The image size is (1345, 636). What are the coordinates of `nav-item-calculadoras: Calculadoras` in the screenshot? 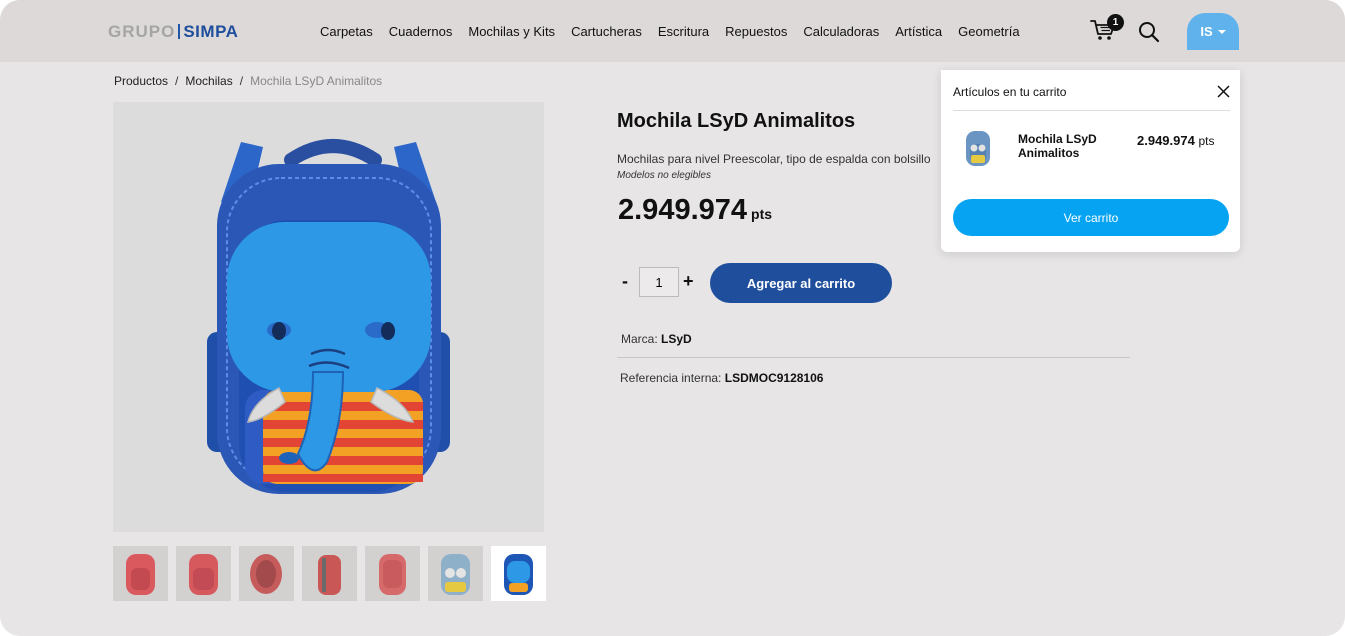 It's located at (841, 31).